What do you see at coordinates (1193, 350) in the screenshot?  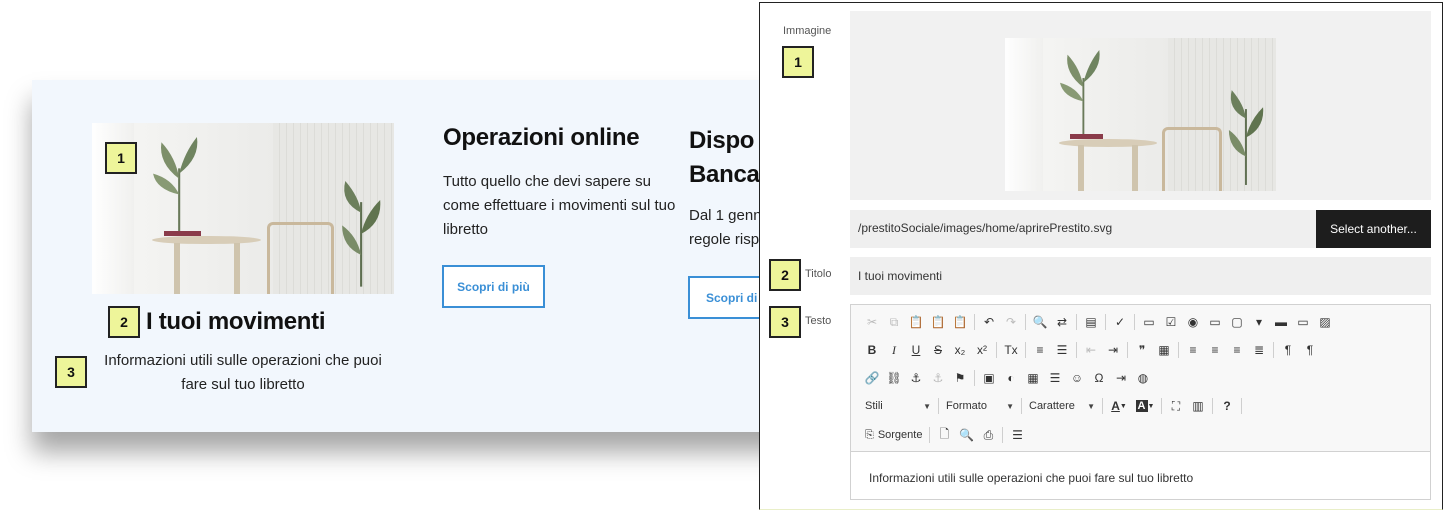 I see `align-left-icon: ≡` at bounding box center [1193, 350].